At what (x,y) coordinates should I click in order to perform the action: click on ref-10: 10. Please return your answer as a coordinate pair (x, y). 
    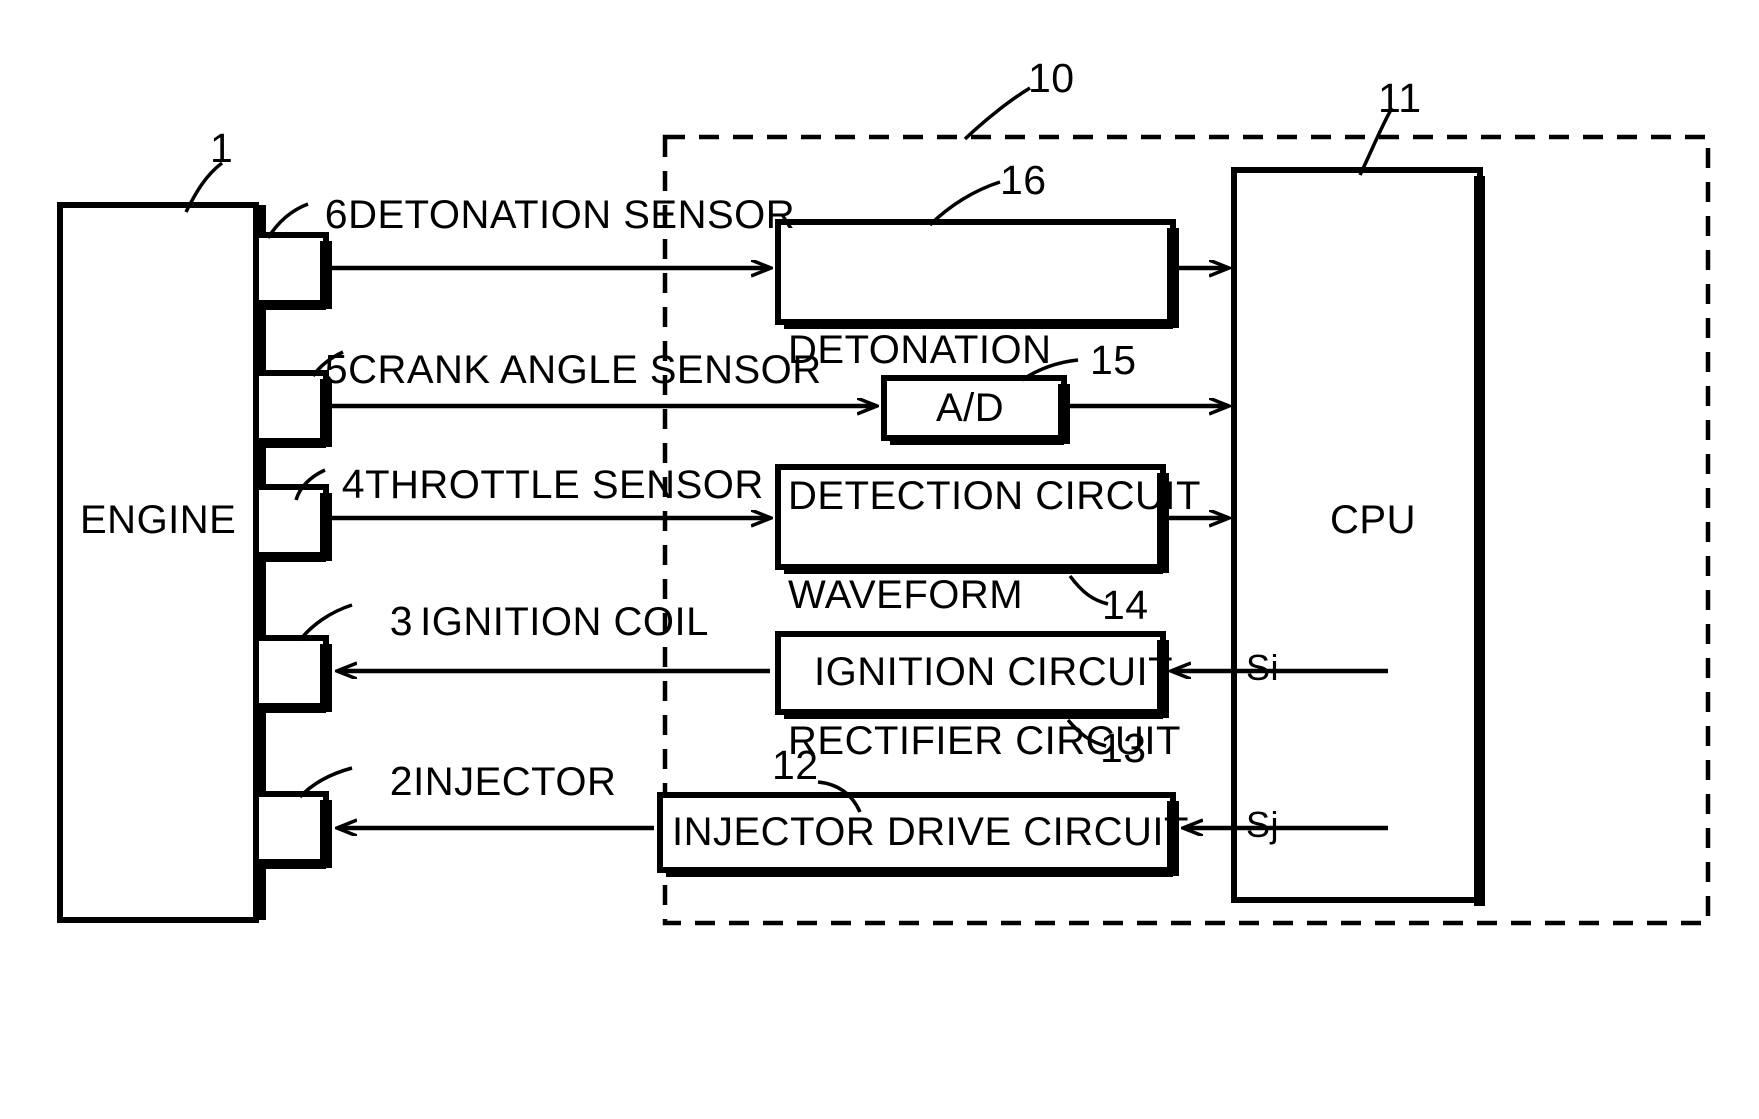
    Looking at the image, I should click on (1051, 78).